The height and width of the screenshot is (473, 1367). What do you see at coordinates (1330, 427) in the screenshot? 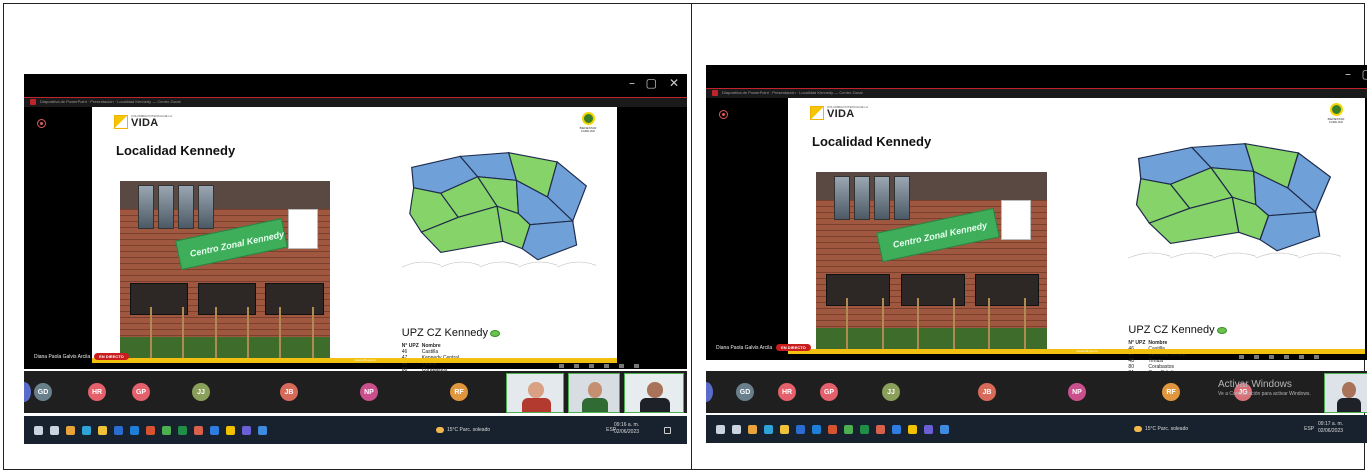
I see `system-clock: 09:17 a. m. 02/06/2023` at bounding box center [1330, 427].